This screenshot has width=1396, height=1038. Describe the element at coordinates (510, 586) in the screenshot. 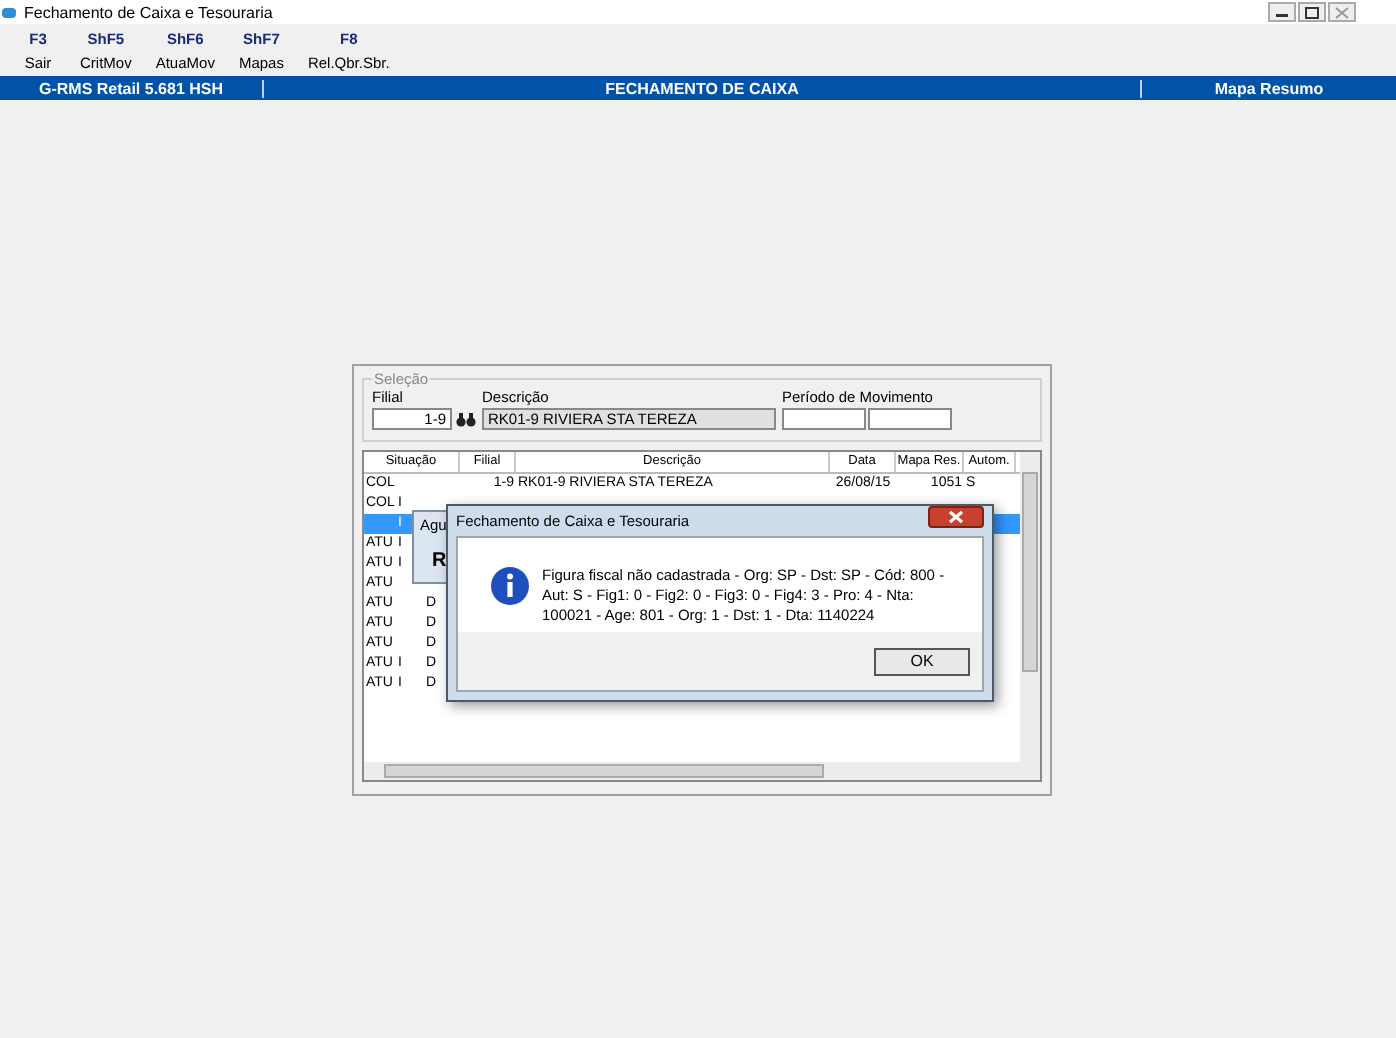

I see `info-icon` at that location.